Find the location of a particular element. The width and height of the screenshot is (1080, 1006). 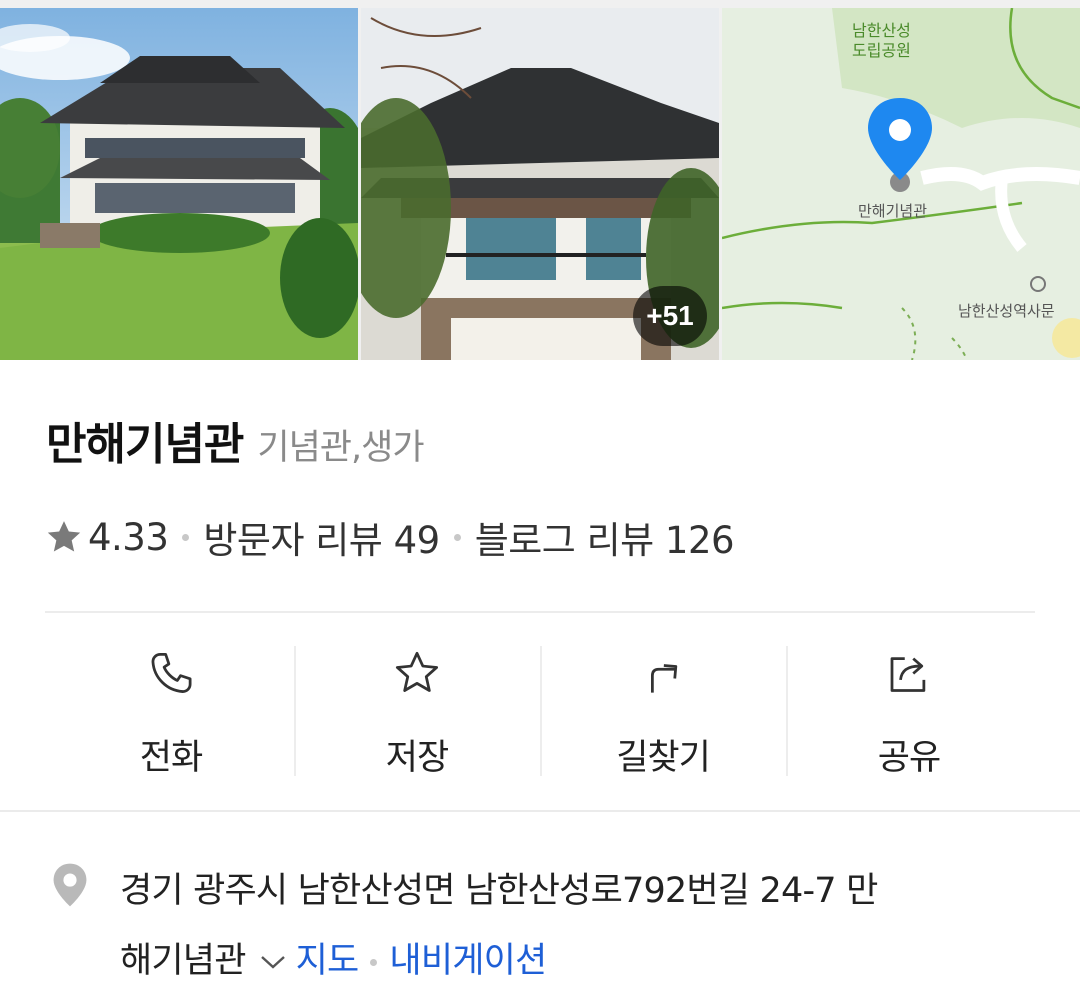

phone-icon is located at coordinates (171, 672).